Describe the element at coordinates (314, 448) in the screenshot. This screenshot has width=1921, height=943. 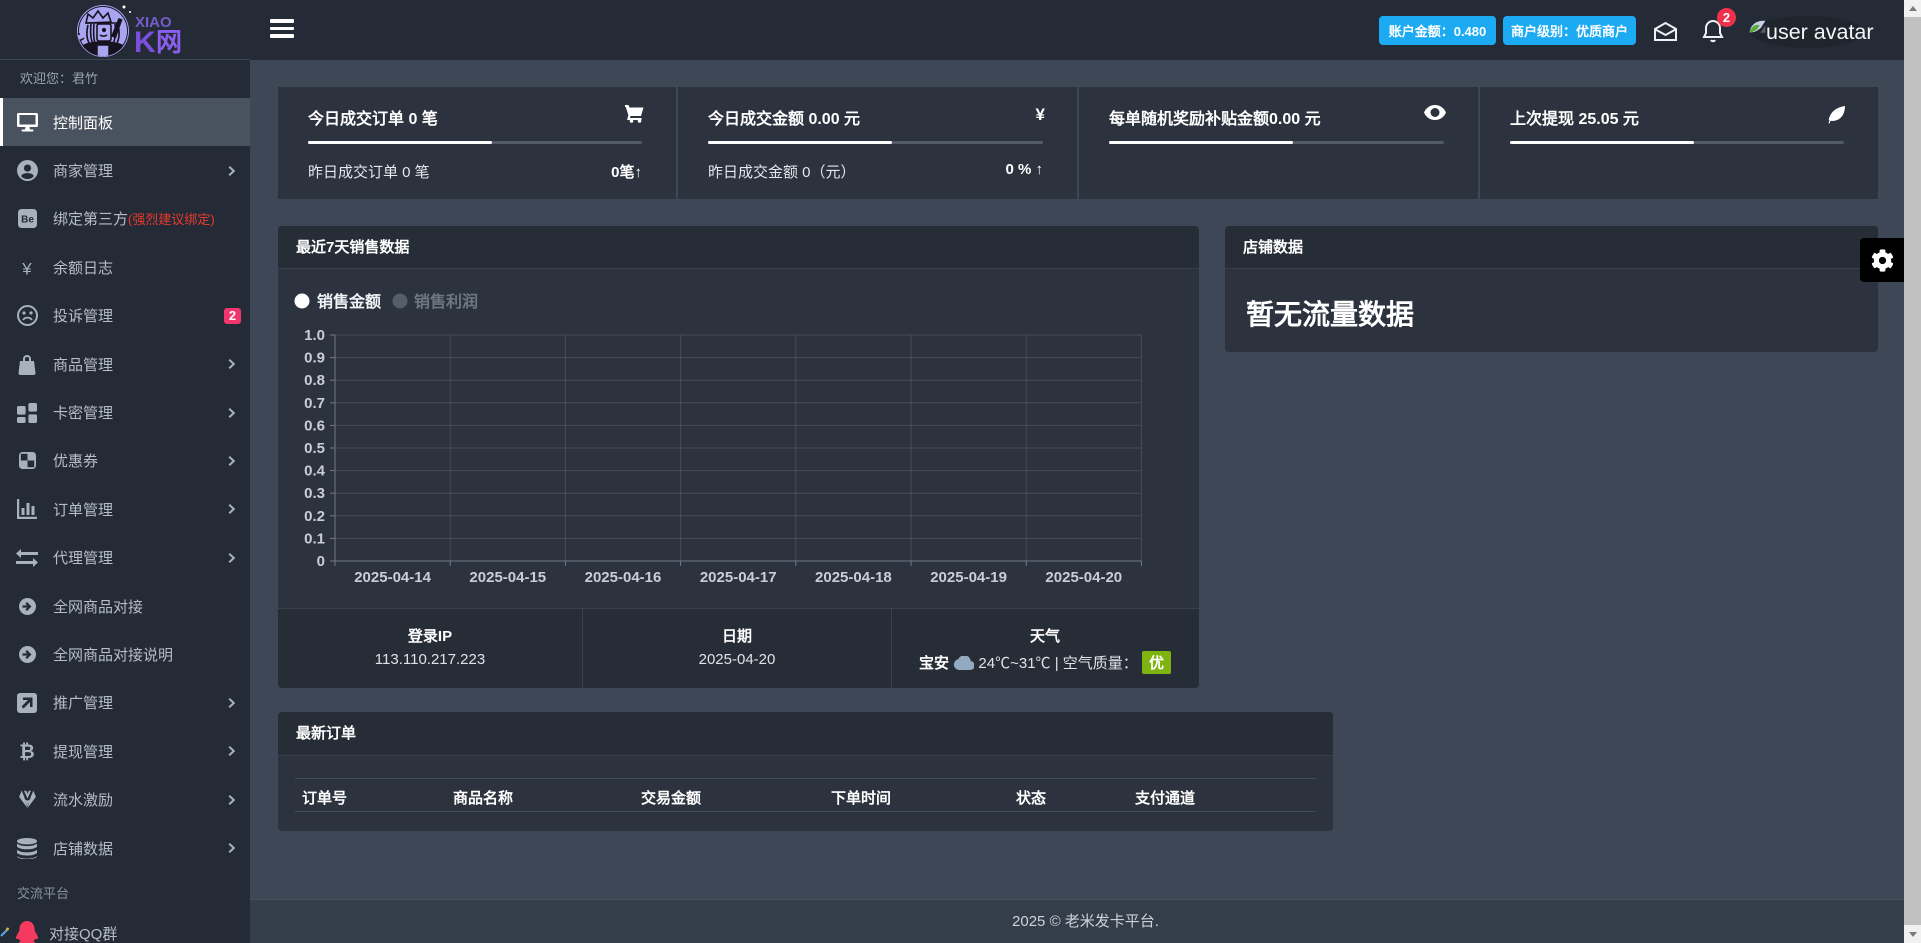
I see `svg-text: 0.5` at that location.